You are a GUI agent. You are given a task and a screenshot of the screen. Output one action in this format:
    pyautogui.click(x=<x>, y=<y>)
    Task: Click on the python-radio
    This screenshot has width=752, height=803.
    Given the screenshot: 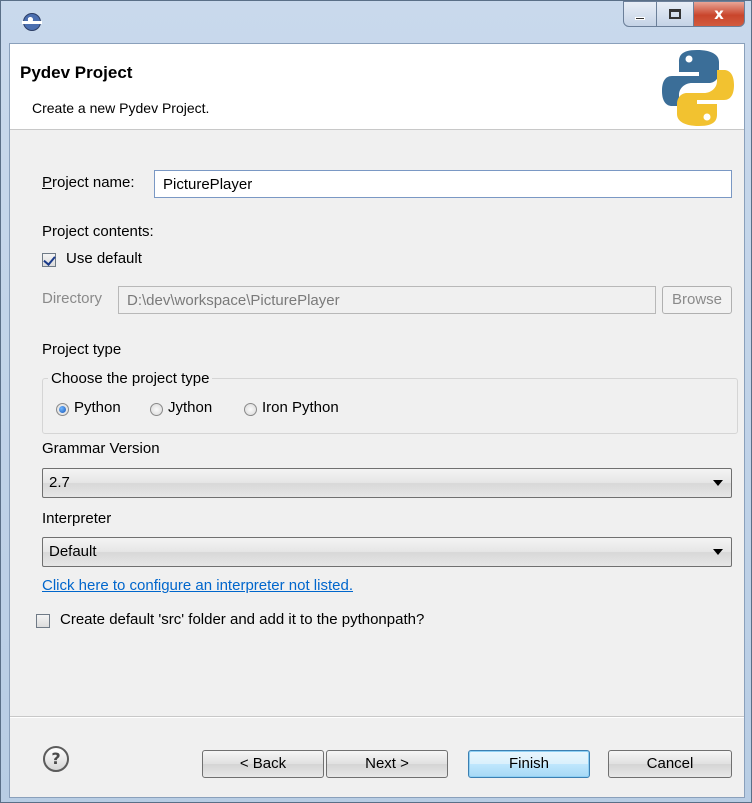 What is the action you would take?
    pyautogui.click(x=62, y=409)
    